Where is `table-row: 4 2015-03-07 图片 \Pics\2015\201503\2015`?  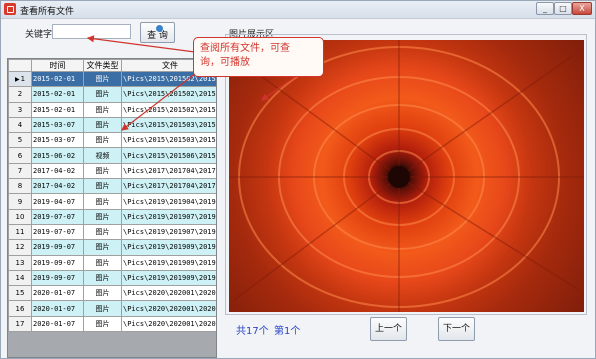 table-row: 4 2015-03-07 图片 \Pics\2015\201503\2015 is located at coordinates (112, 125).